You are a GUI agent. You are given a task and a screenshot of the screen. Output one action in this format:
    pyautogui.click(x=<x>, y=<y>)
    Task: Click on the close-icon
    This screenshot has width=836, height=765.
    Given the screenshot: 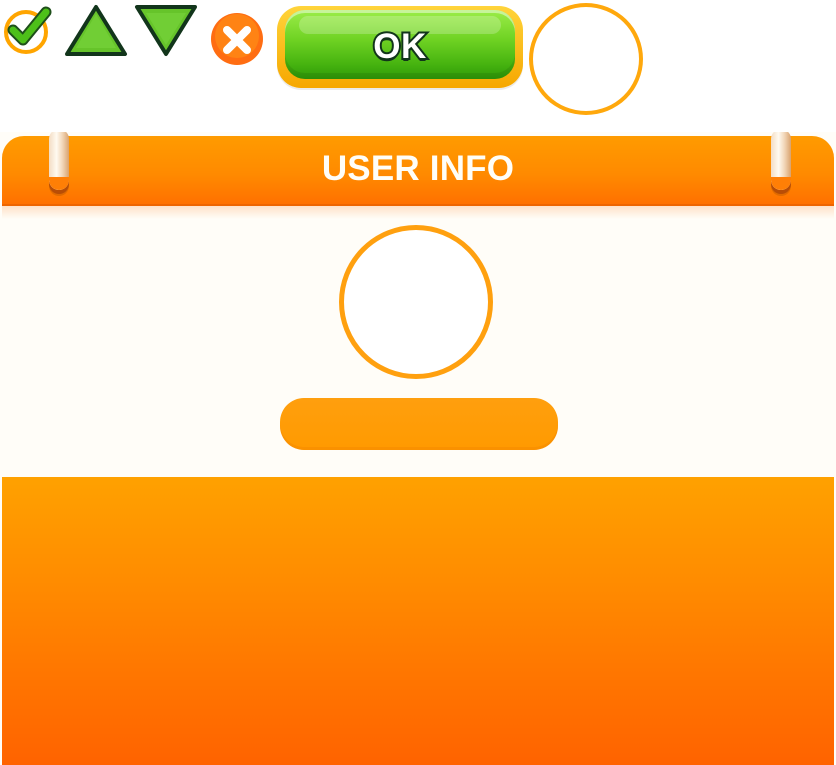 What is the action you would take?
    pyautogui.click(x=237, y=39)
    